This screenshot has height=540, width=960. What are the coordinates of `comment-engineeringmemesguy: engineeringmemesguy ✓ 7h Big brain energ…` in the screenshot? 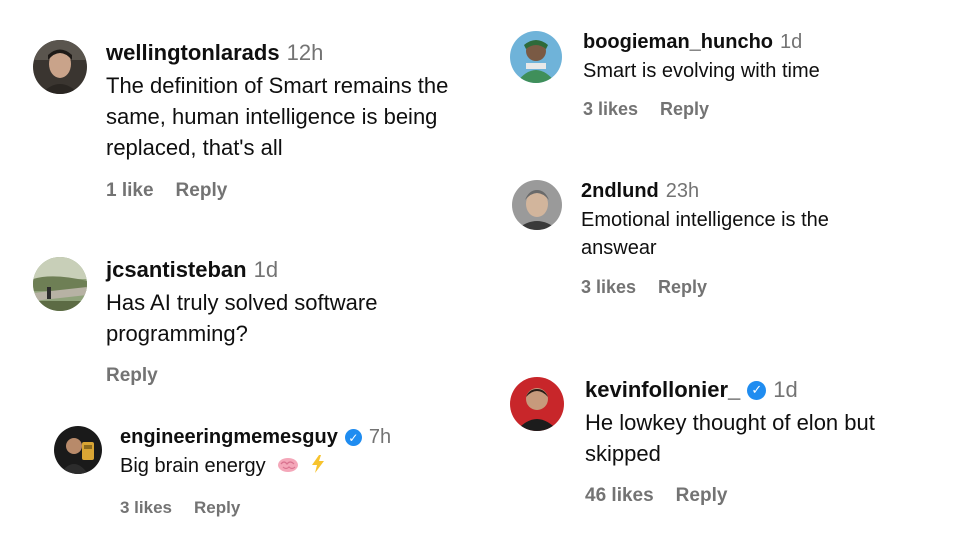 It's located at (222, 472).